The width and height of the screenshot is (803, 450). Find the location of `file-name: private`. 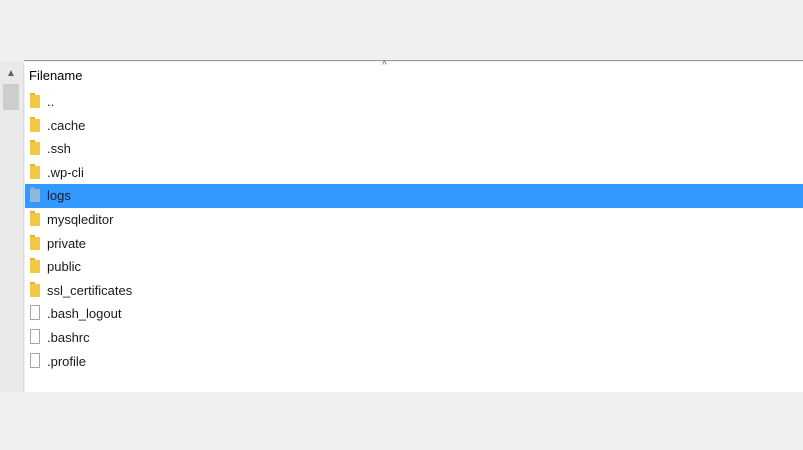

file-name: private is located at coordinates (67, 243).